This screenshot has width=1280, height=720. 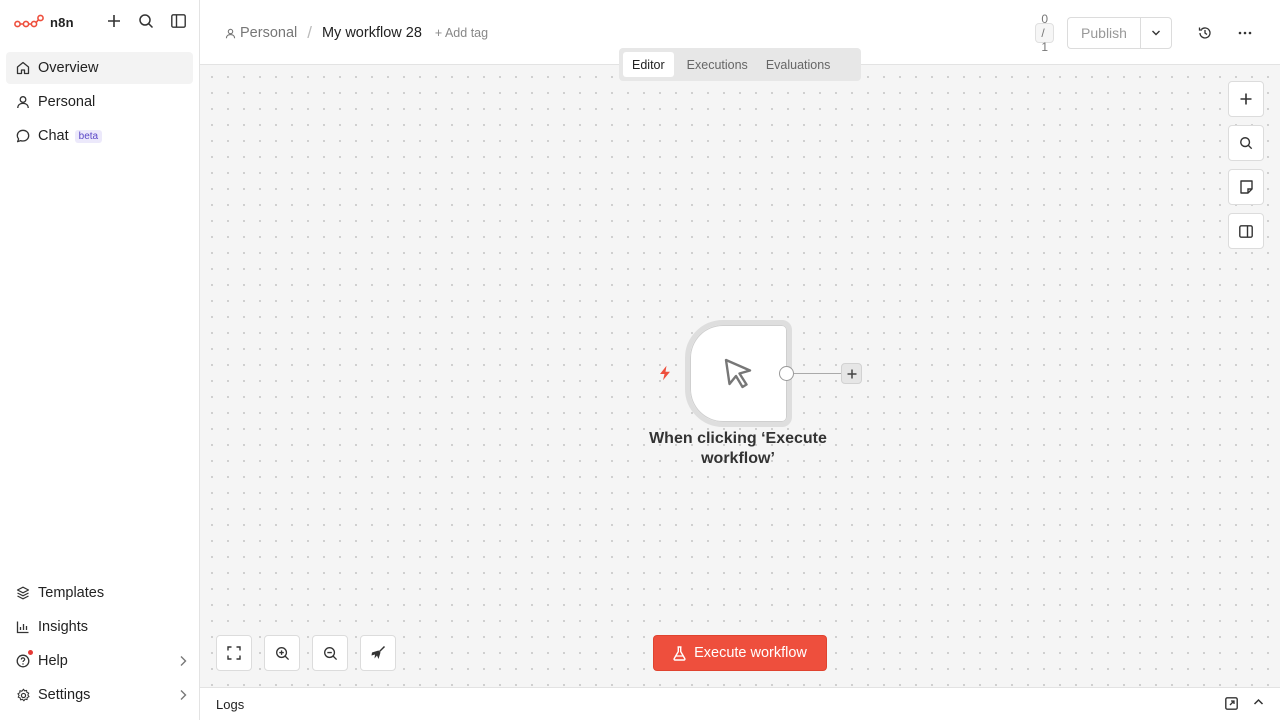 I want to click on templates-icon, so click(x=23, y=593).